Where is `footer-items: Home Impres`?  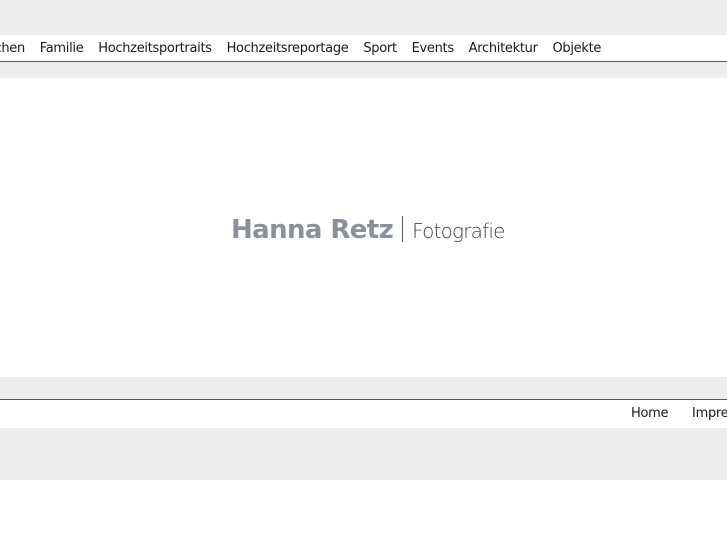
footer-items: Home Impres is located at coordinates (679, 413).